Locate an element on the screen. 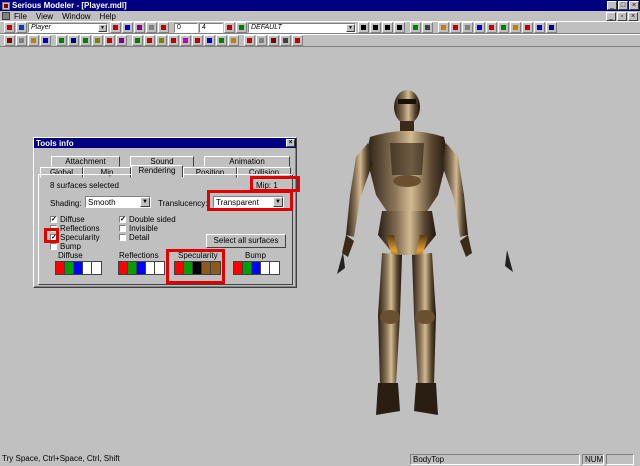 This screenshot has width=640, height=466. help-icon is located at coordinates (551, 27).